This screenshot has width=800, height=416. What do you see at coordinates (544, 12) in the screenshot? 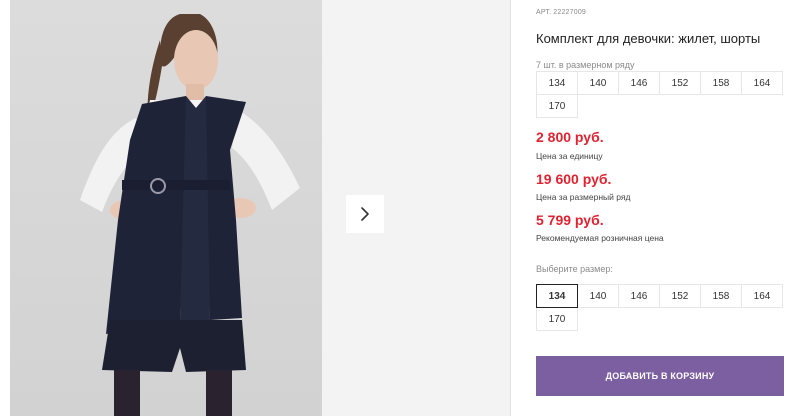
I see `article-label: АРТ.` at bounding box center [544, 12].